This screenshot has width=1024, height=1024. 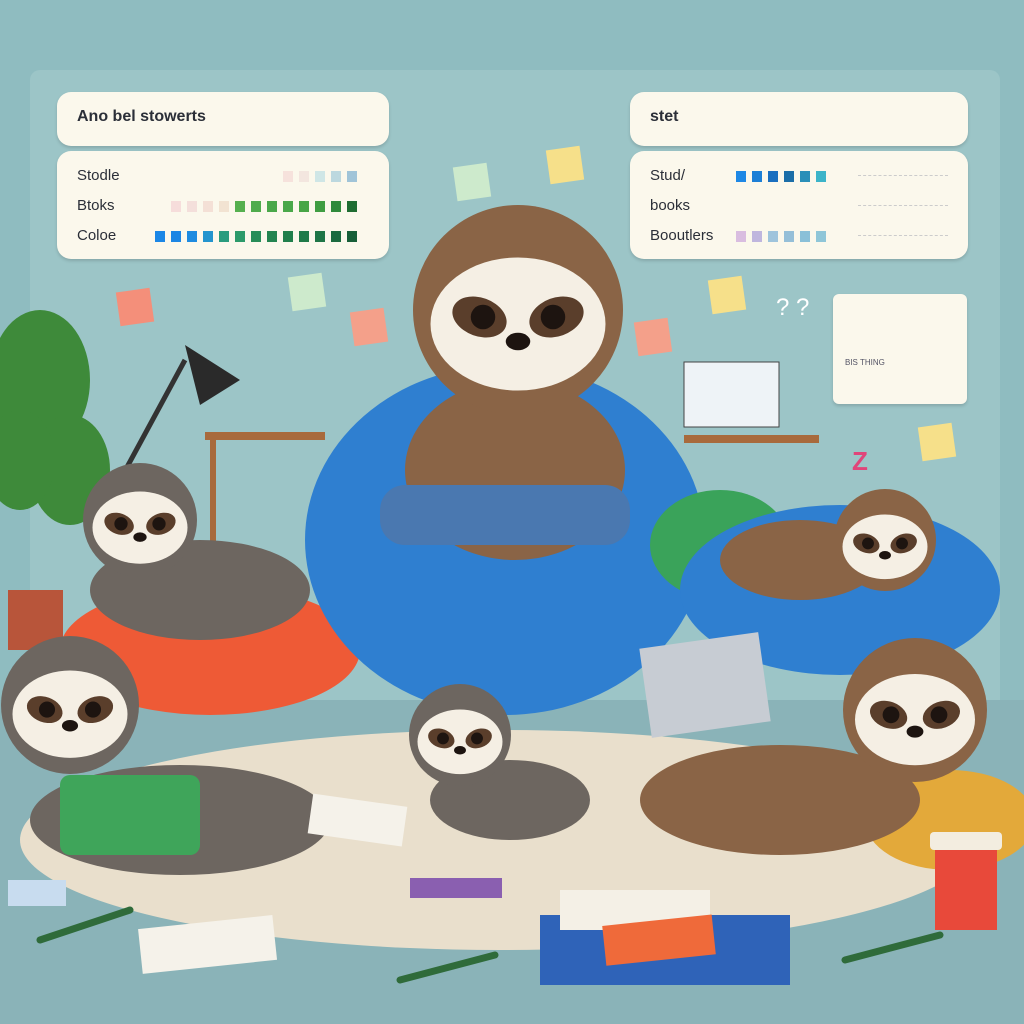 I want to click on legend-row-label: Stud/, so click(x=668, y=175).